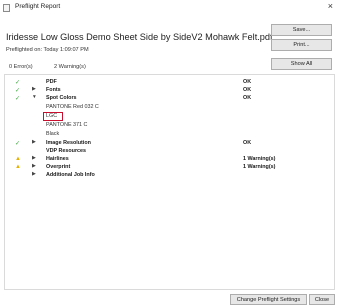  I want to click on highlight-annotation, so click(53, 116).